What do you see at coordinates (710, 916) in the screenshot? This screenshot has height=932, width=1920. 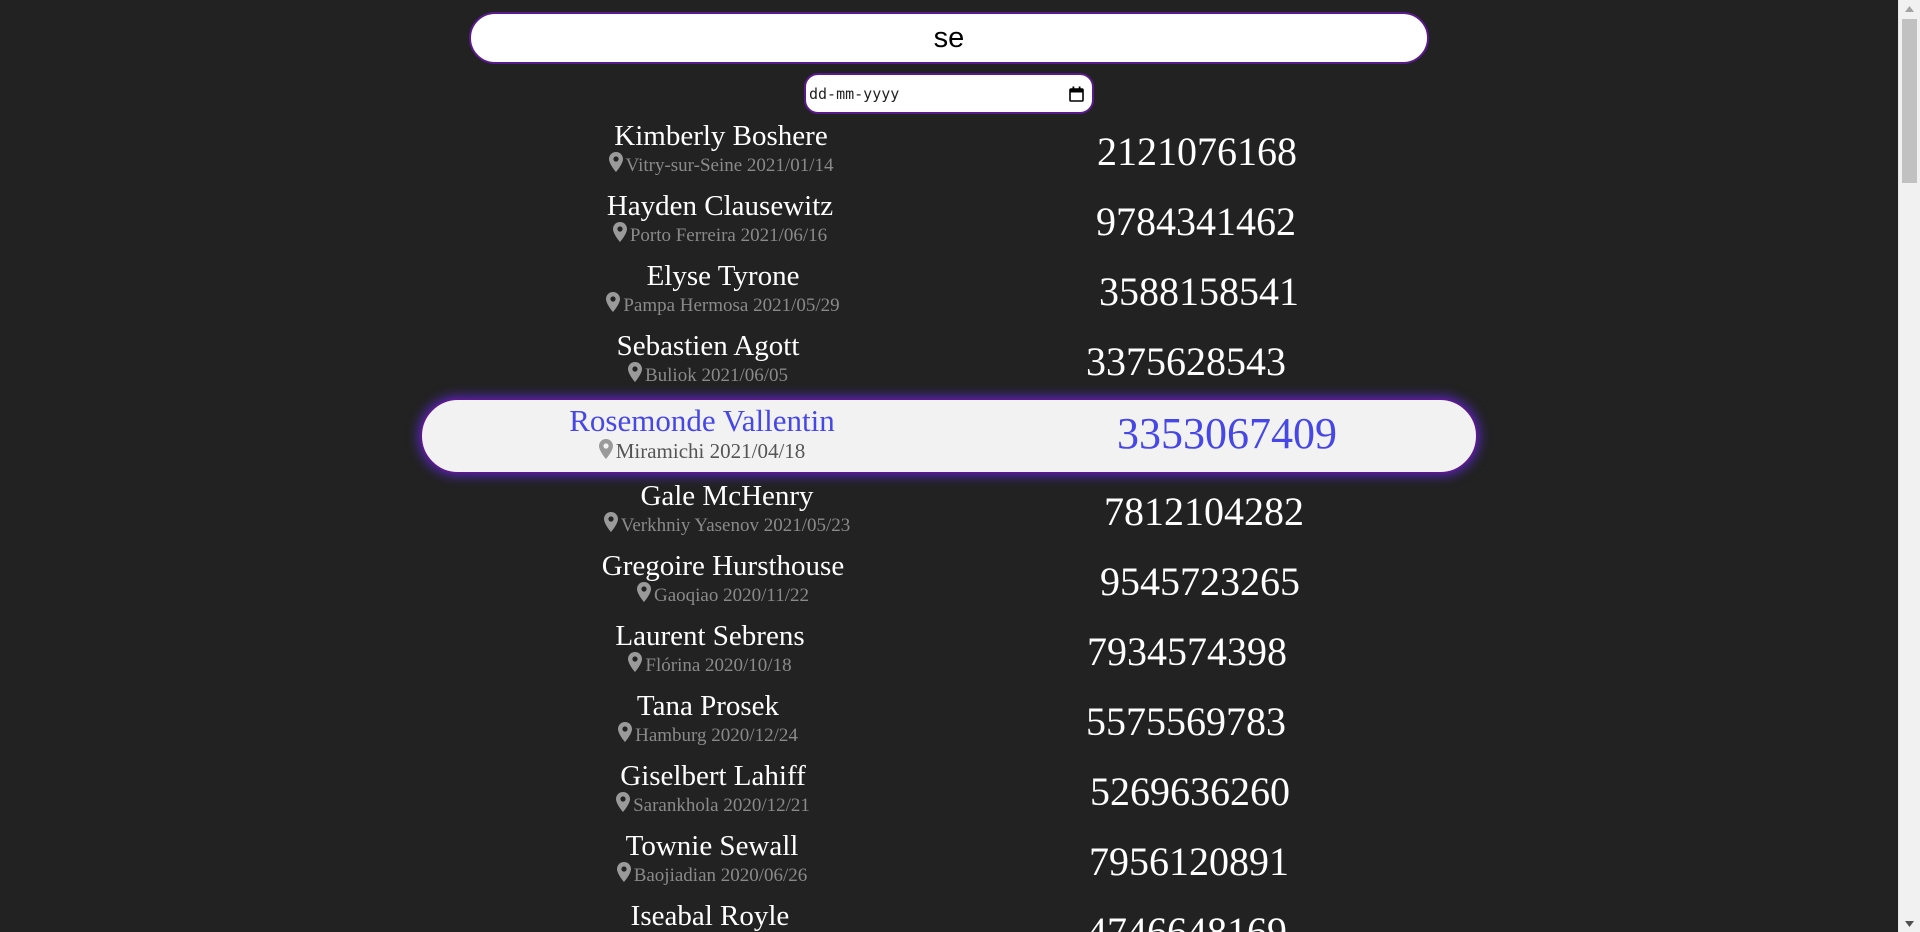 I see `contact-name: Iseabal Royle` at bounding box center [710, 916].